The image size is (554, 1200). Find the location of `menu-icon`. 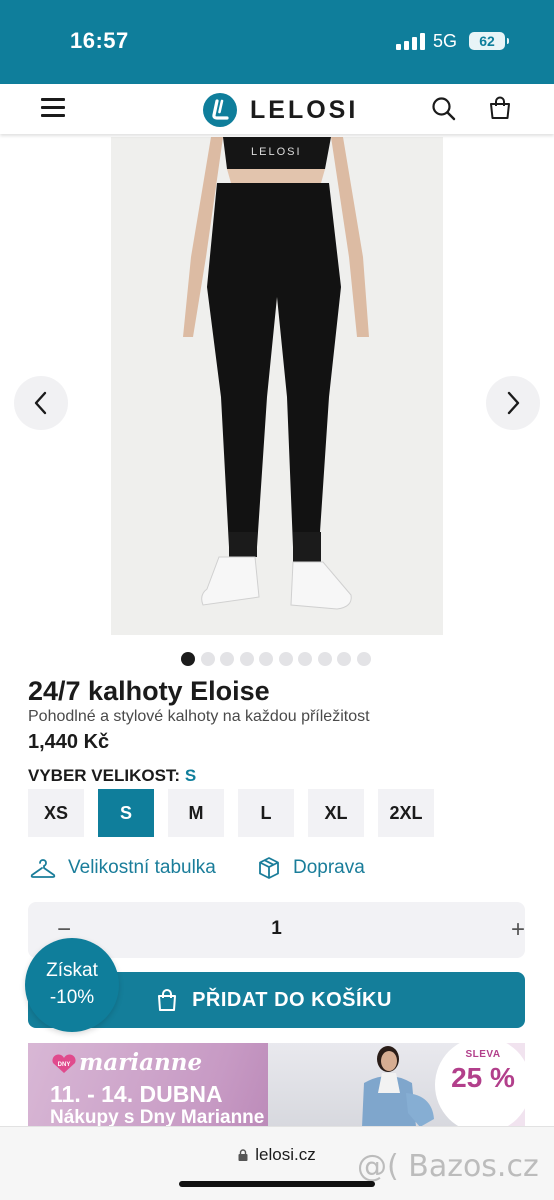

menu-icon is located at coordinates (53, 108).